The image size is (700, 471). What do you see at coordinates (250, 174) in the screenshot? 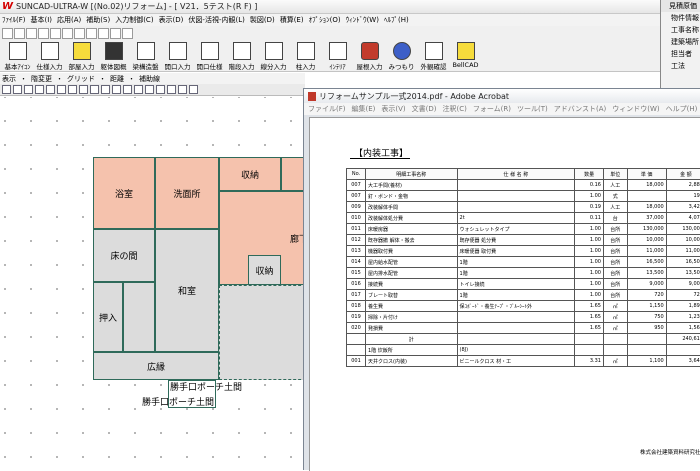
I see `room-storage-1: 収納` at bounding box center [250, 174].